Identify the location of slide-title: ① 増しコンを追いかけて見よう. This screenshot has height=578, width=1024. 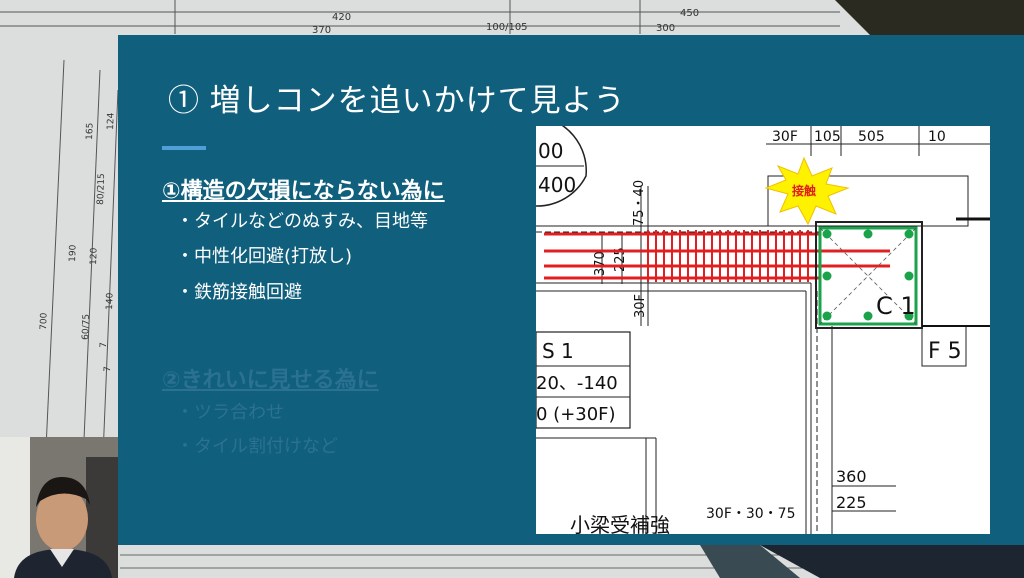
(397, 100).